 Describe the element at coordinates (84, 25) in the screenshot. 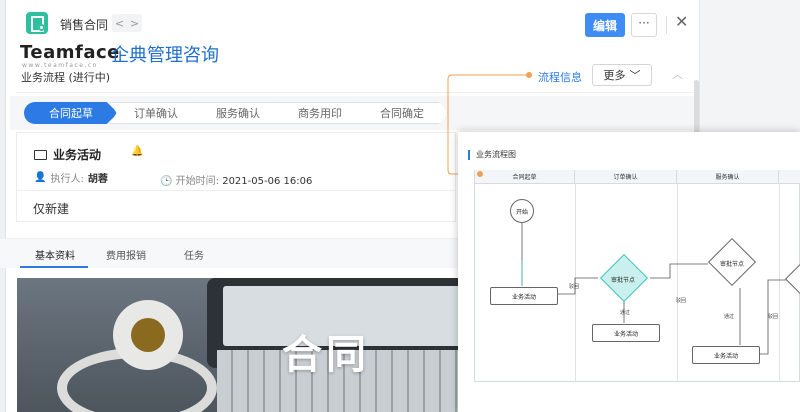

I see `page-title: 销售合同` at that location.